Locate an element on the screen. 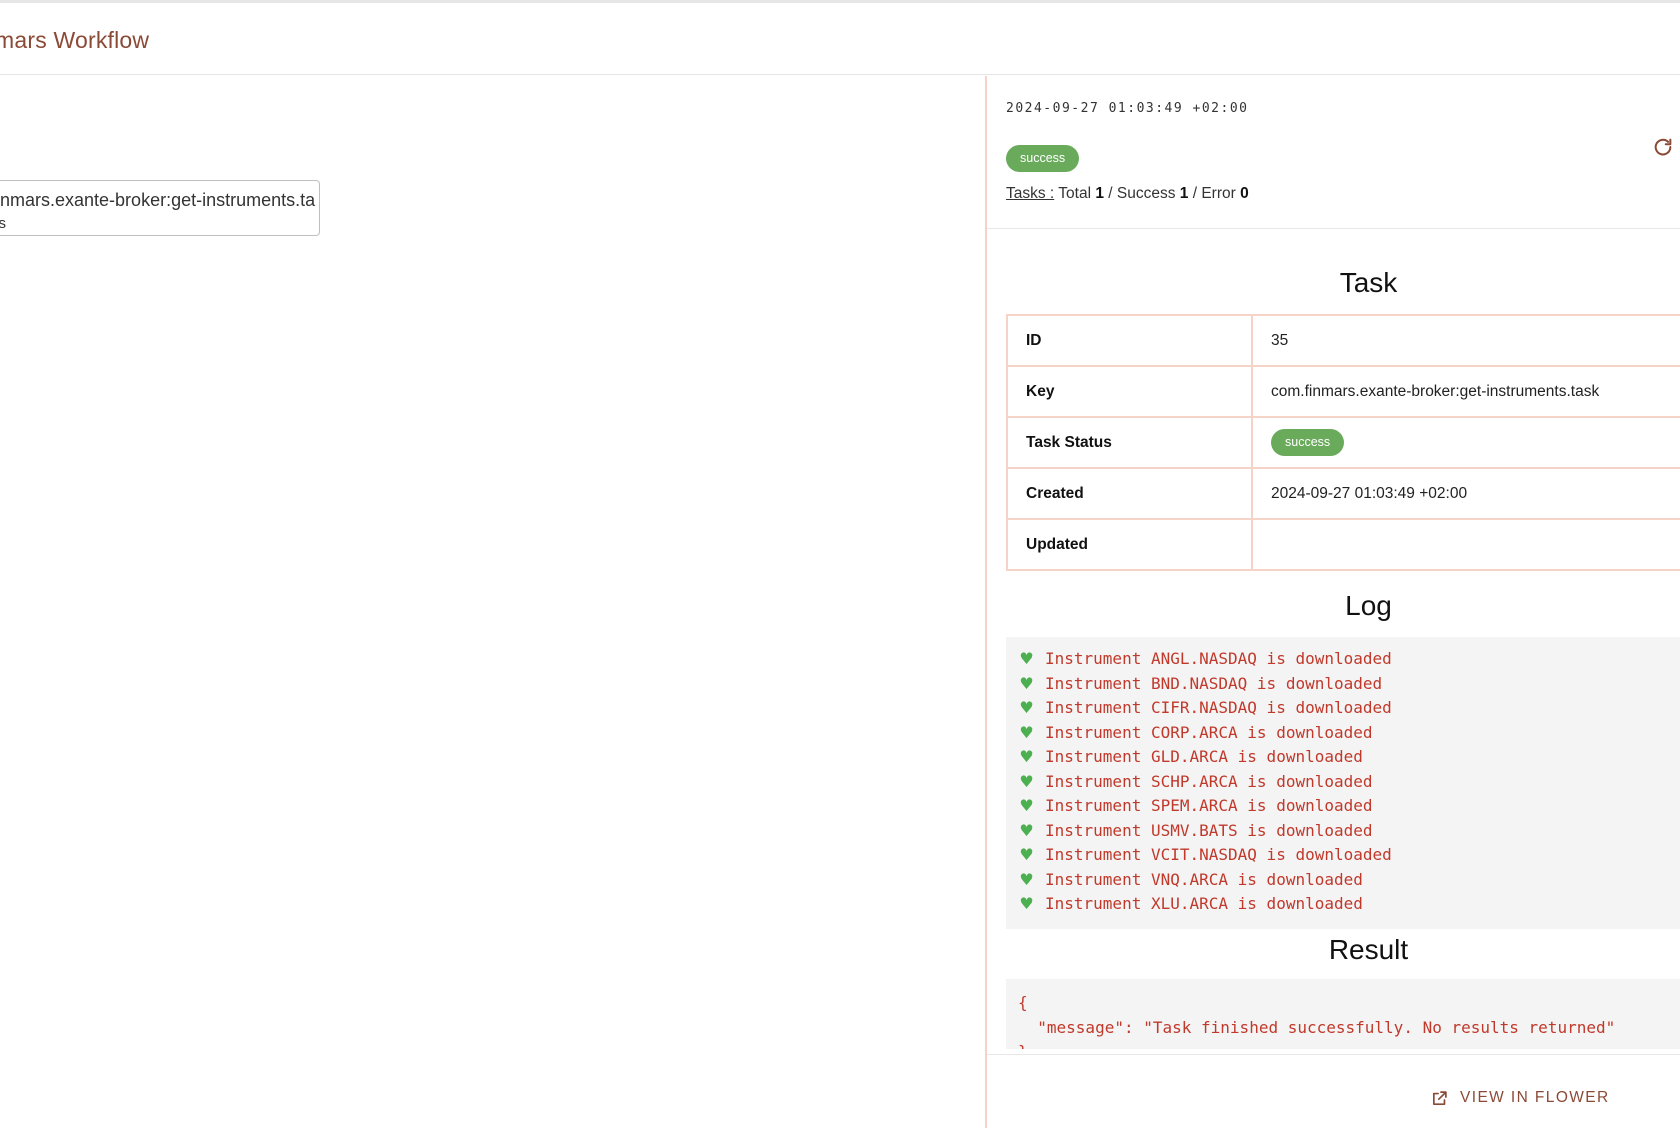 The height and width of the screenshot is (1128, 1680). node-status: ss is located at coordinates (3, 223).